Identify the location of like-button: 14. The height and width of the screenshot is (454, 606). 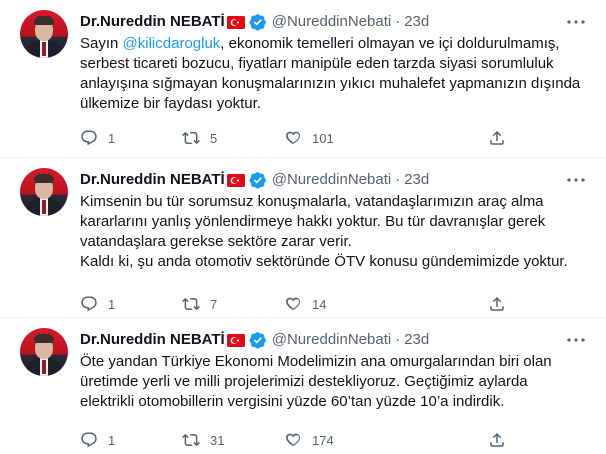
(305, 304).